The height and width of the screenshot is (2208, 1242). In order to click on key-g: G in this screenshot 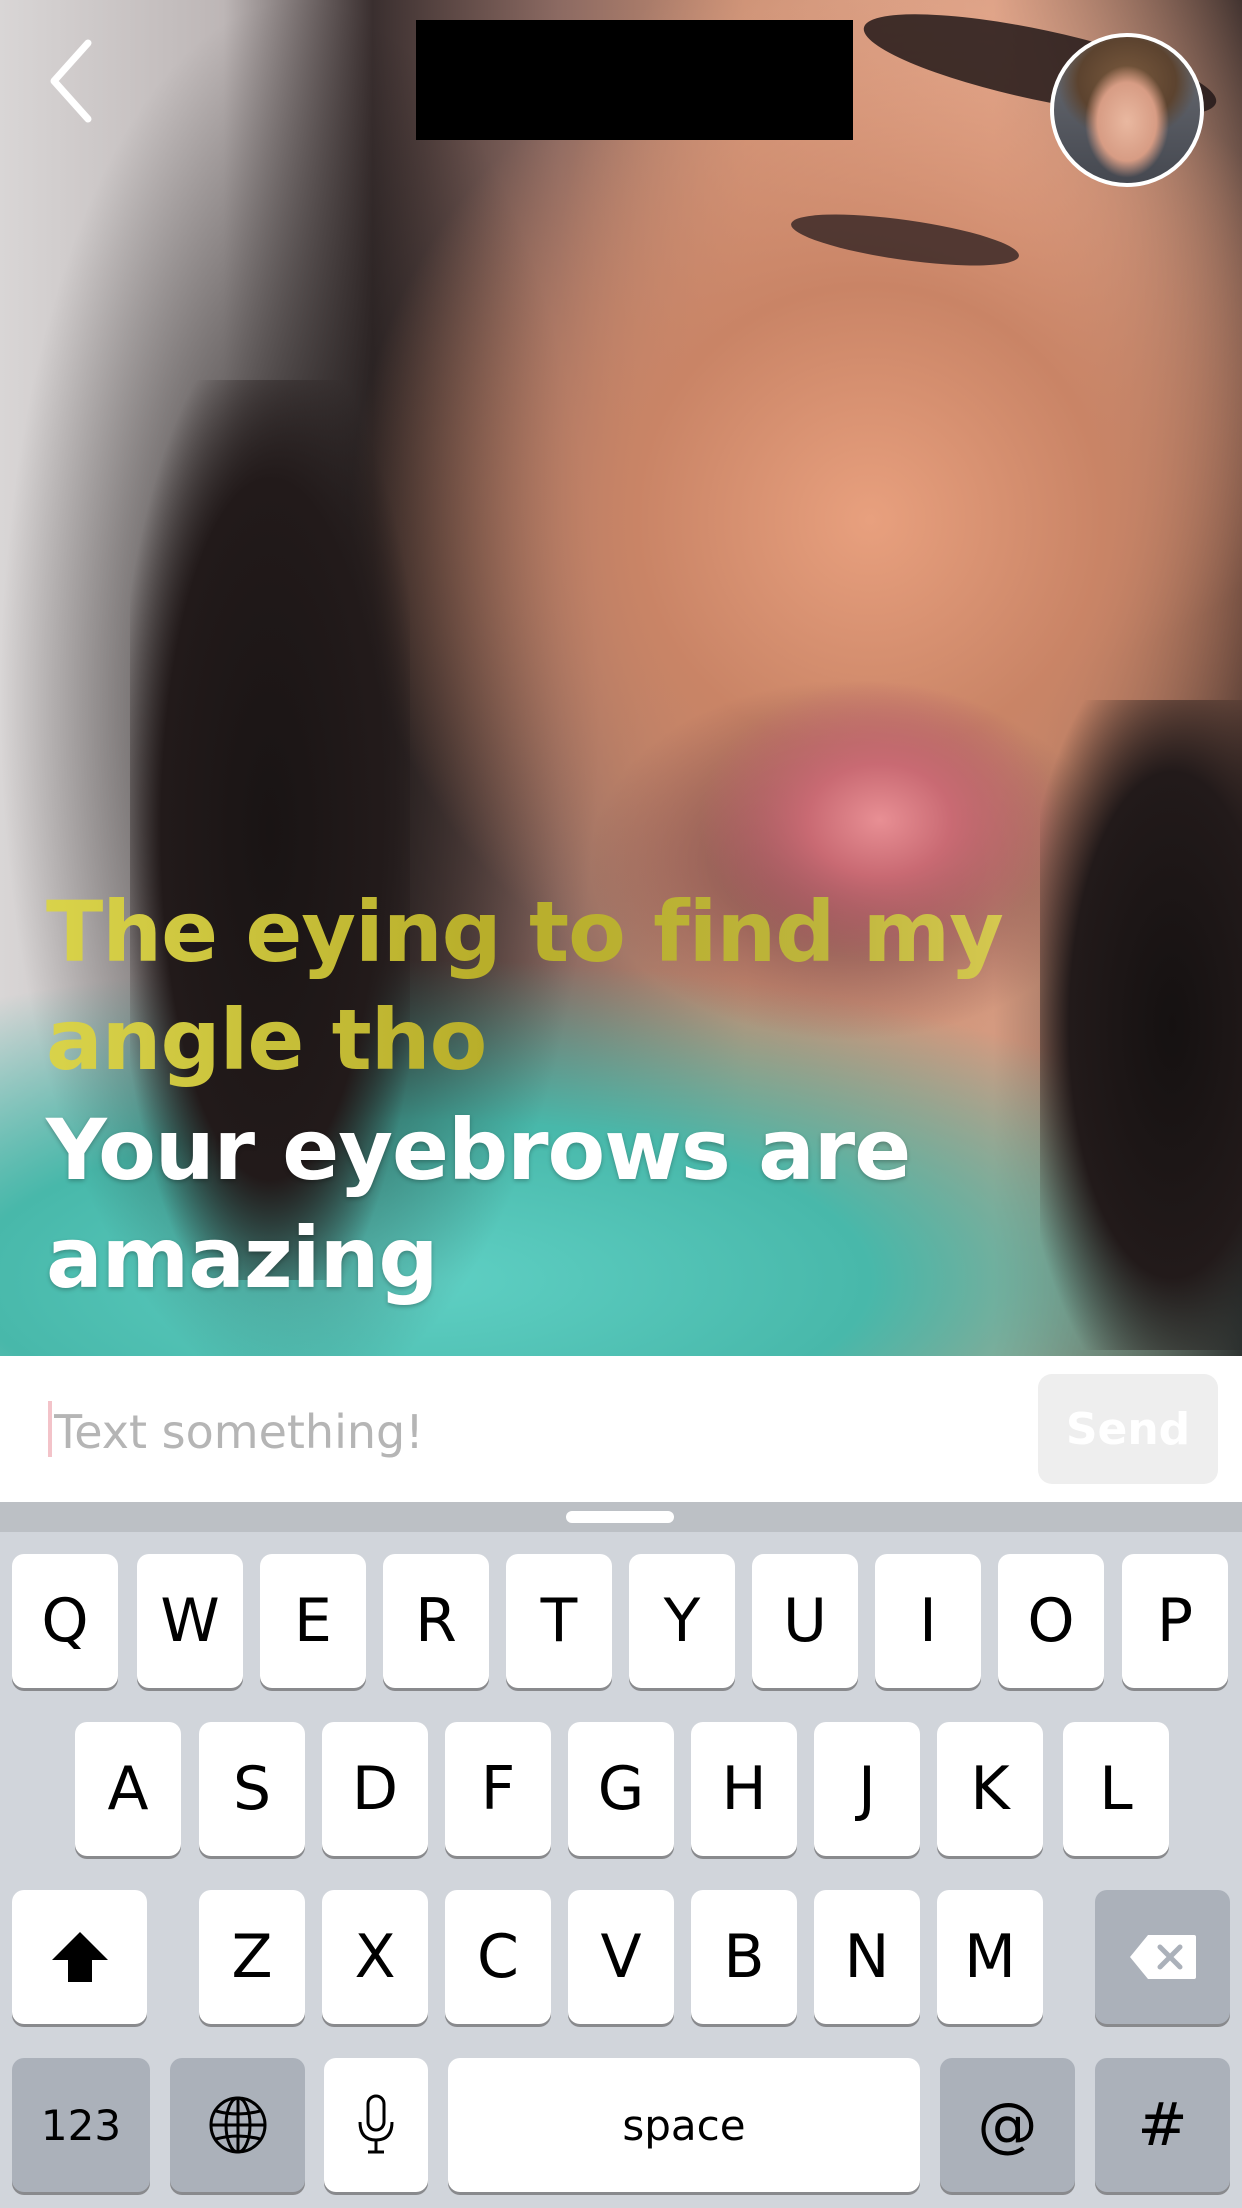, I will do `click(621, 1789)`.